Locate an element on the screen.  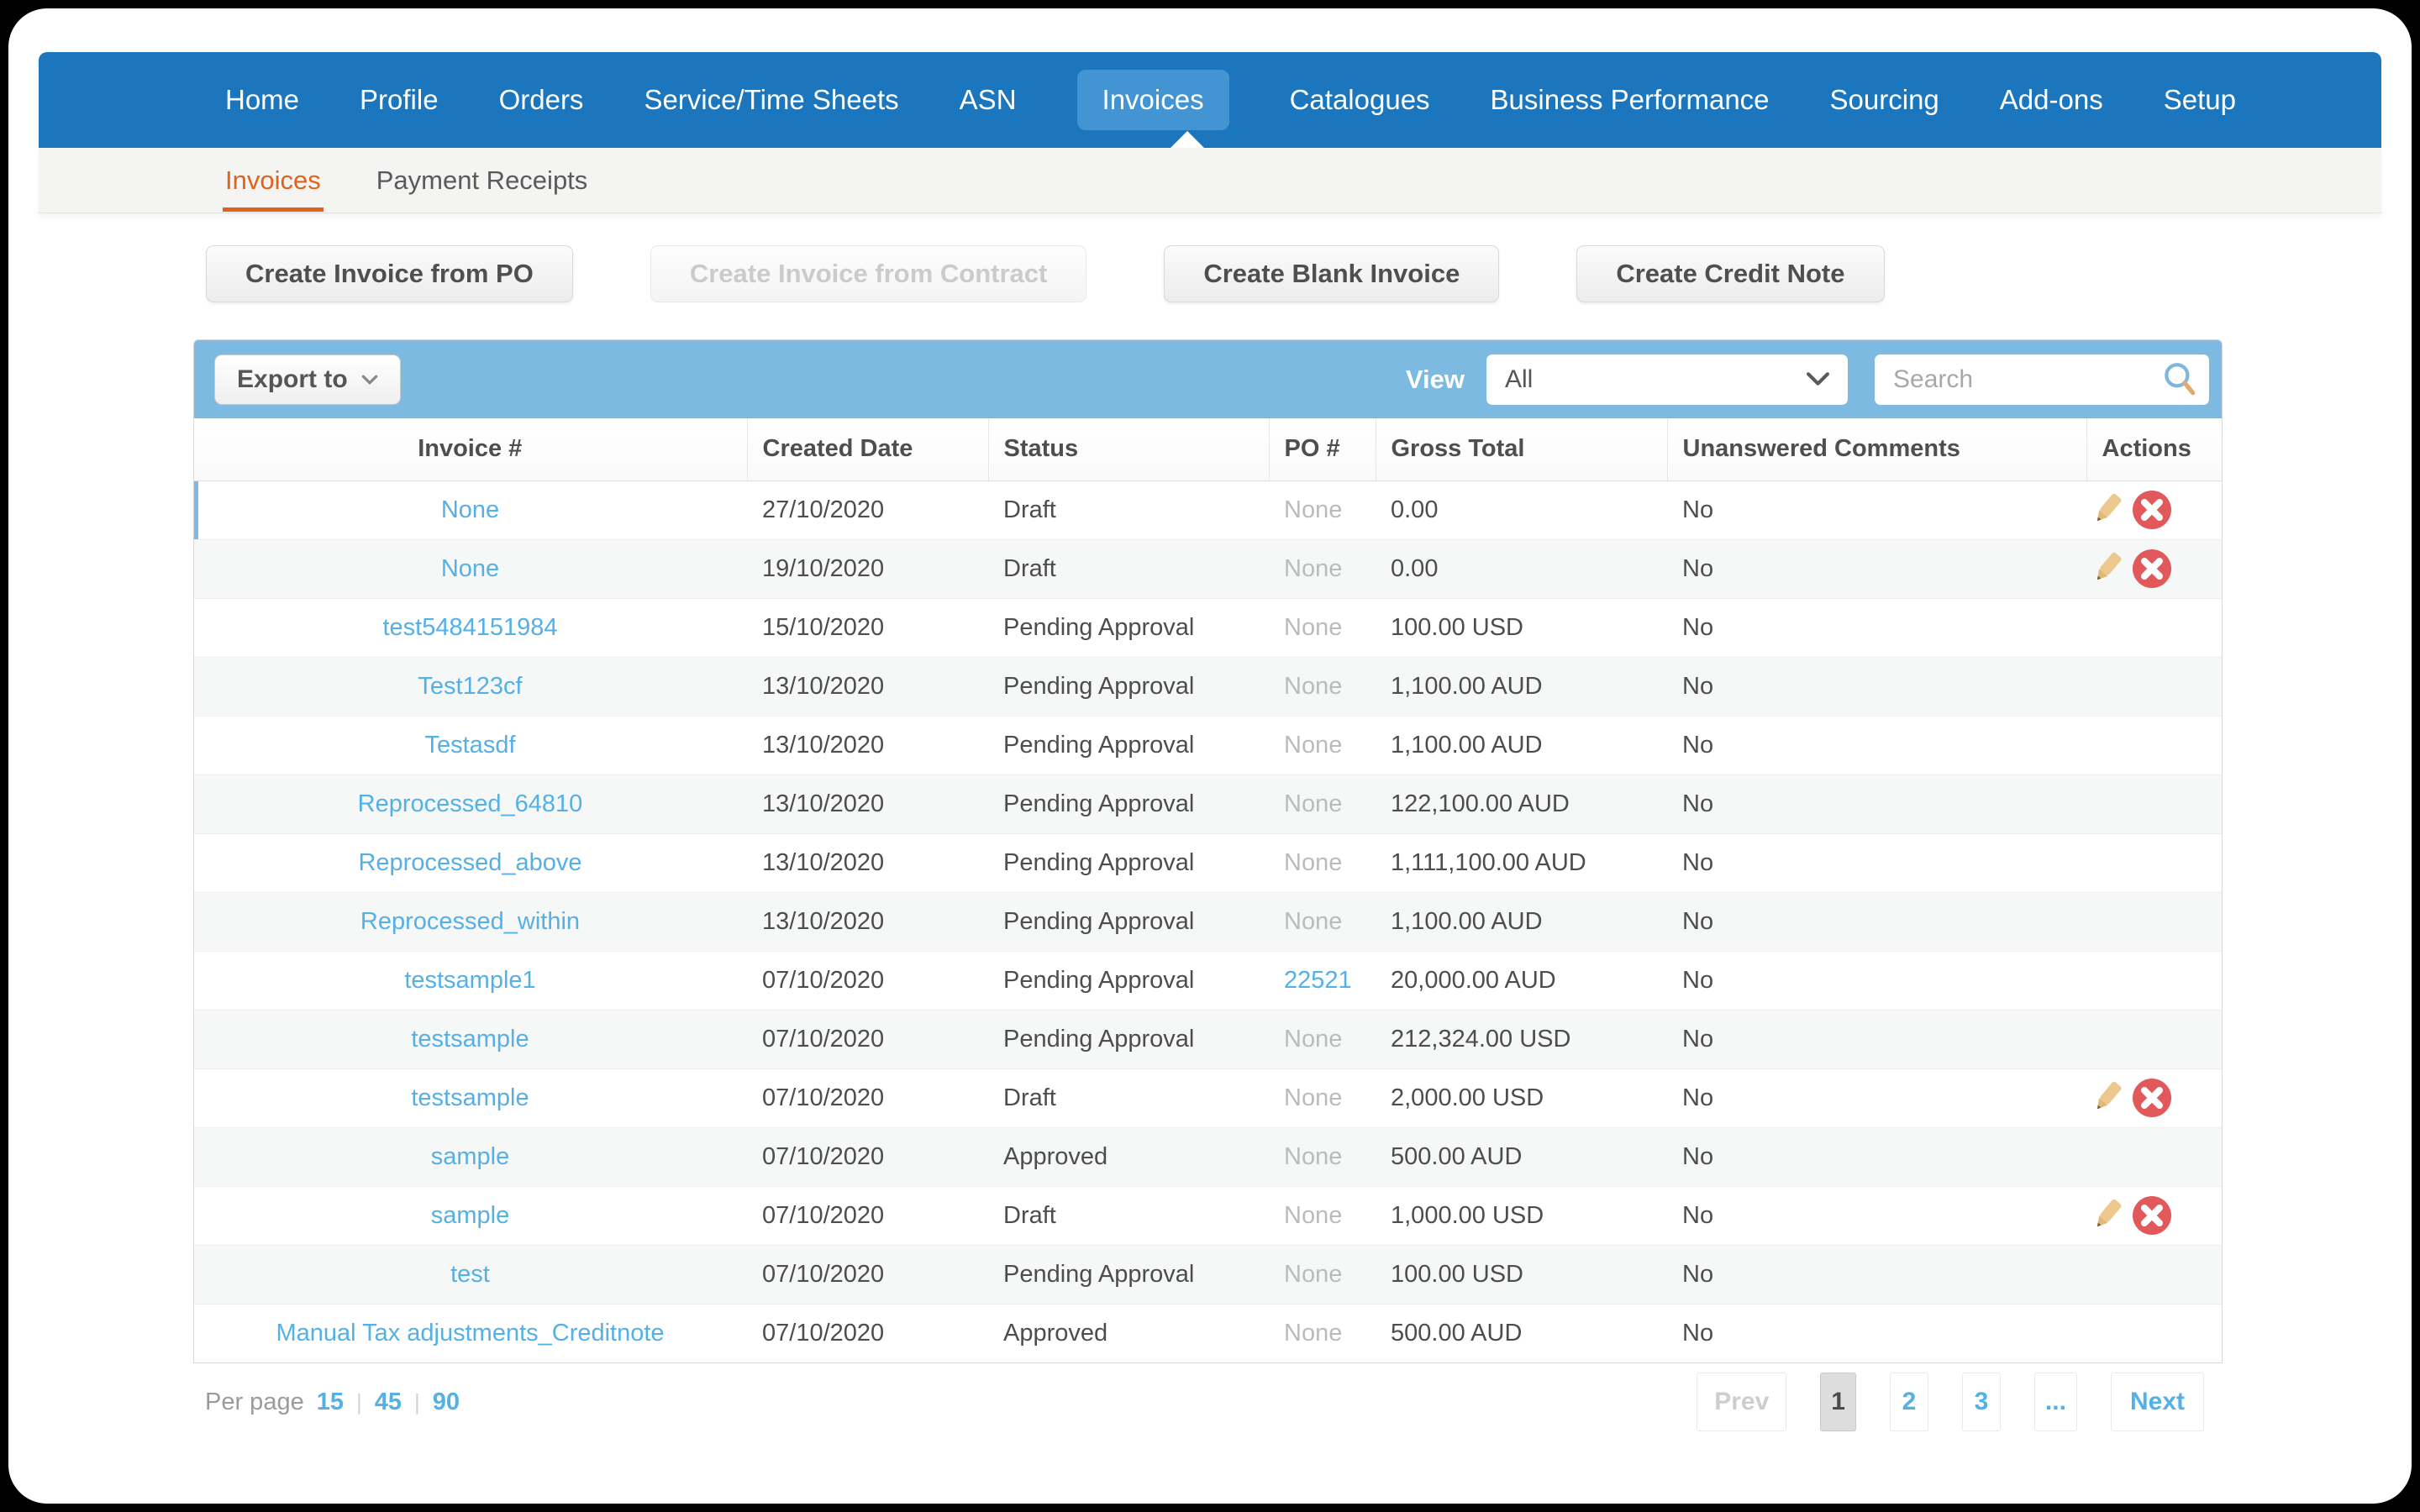
invoice-cell: Testasdf is located at coordinates (470, 744).